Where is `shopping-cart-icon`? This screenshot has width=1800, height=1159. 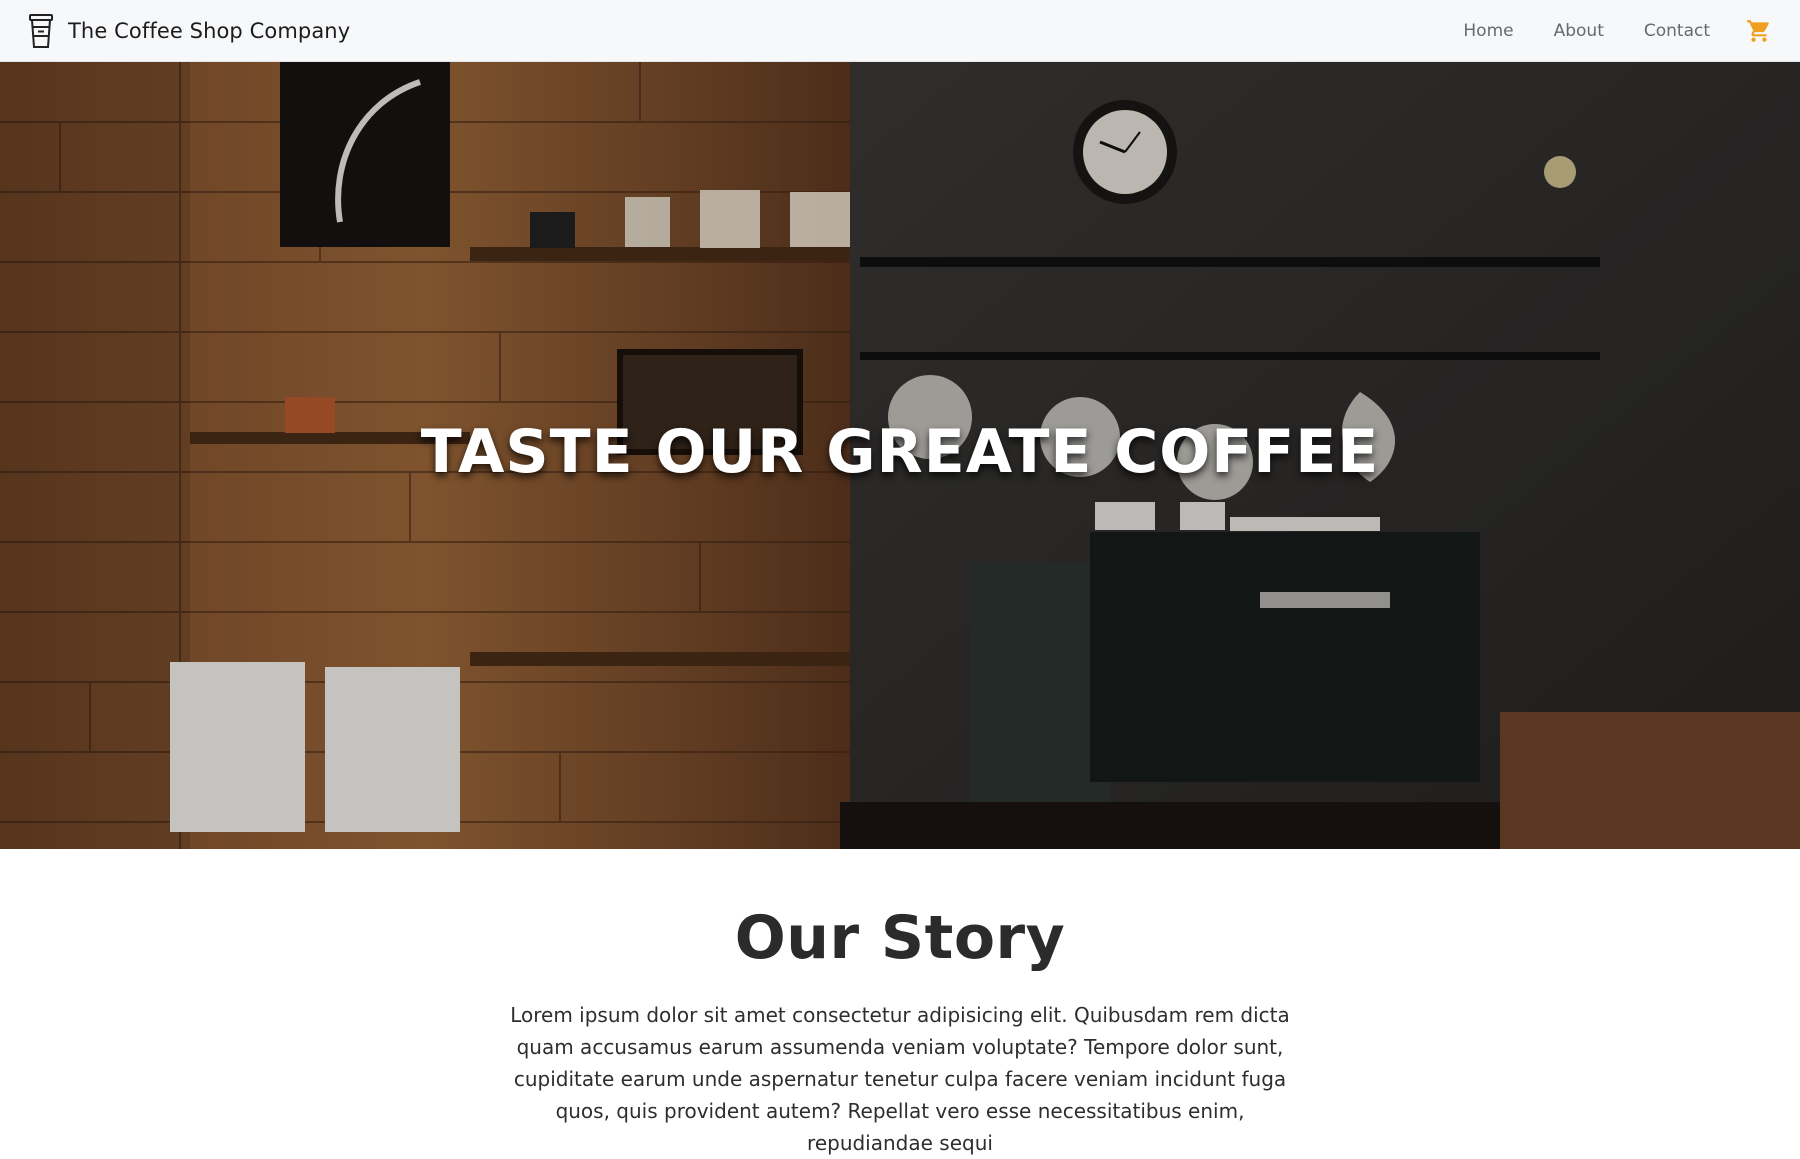 shopping-cart-icon is located at coordinates (1759, 31).